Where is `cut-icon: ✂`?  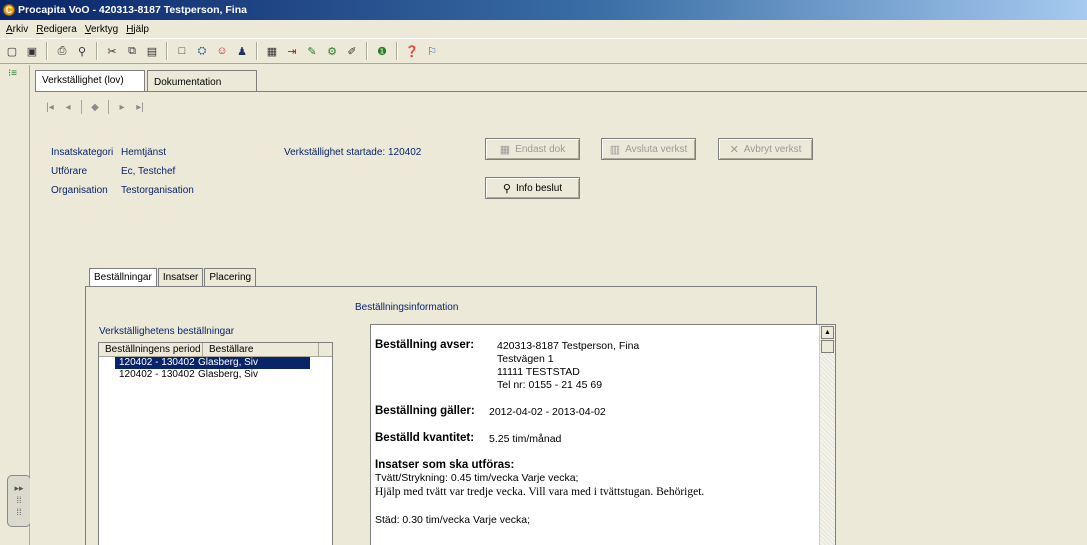
cut-icon: ✂ is located at coordinates (112, 51).